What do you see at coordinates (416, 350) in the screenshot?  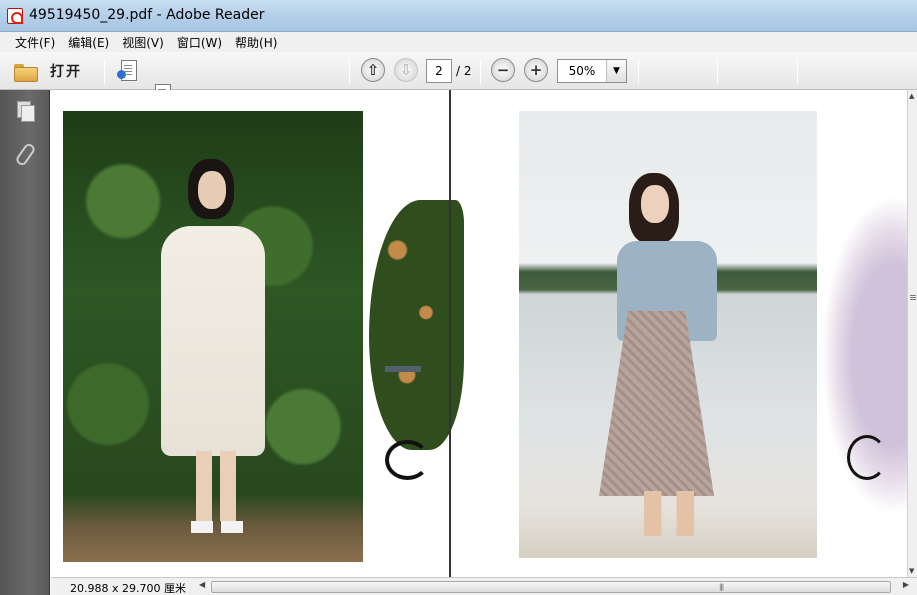 I see `leaf-illustration` at bounding box center [416, 350].